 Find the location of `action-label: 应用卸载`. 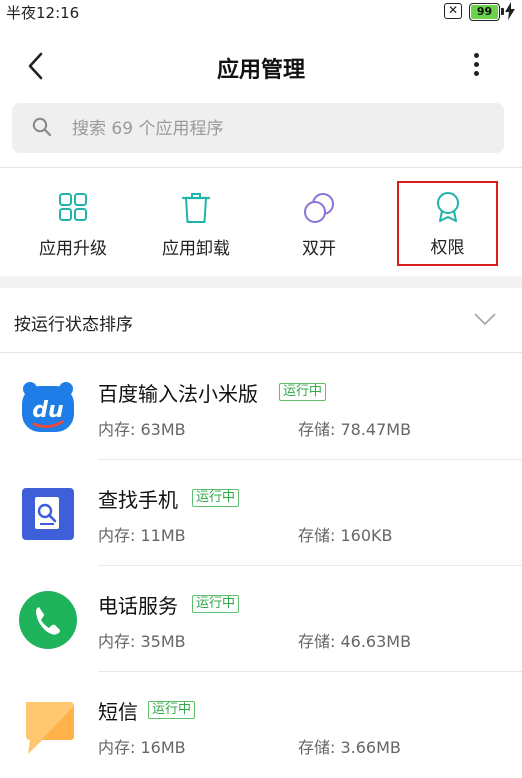

action-label: 应用卸载 is located at coordinates (196, 249).